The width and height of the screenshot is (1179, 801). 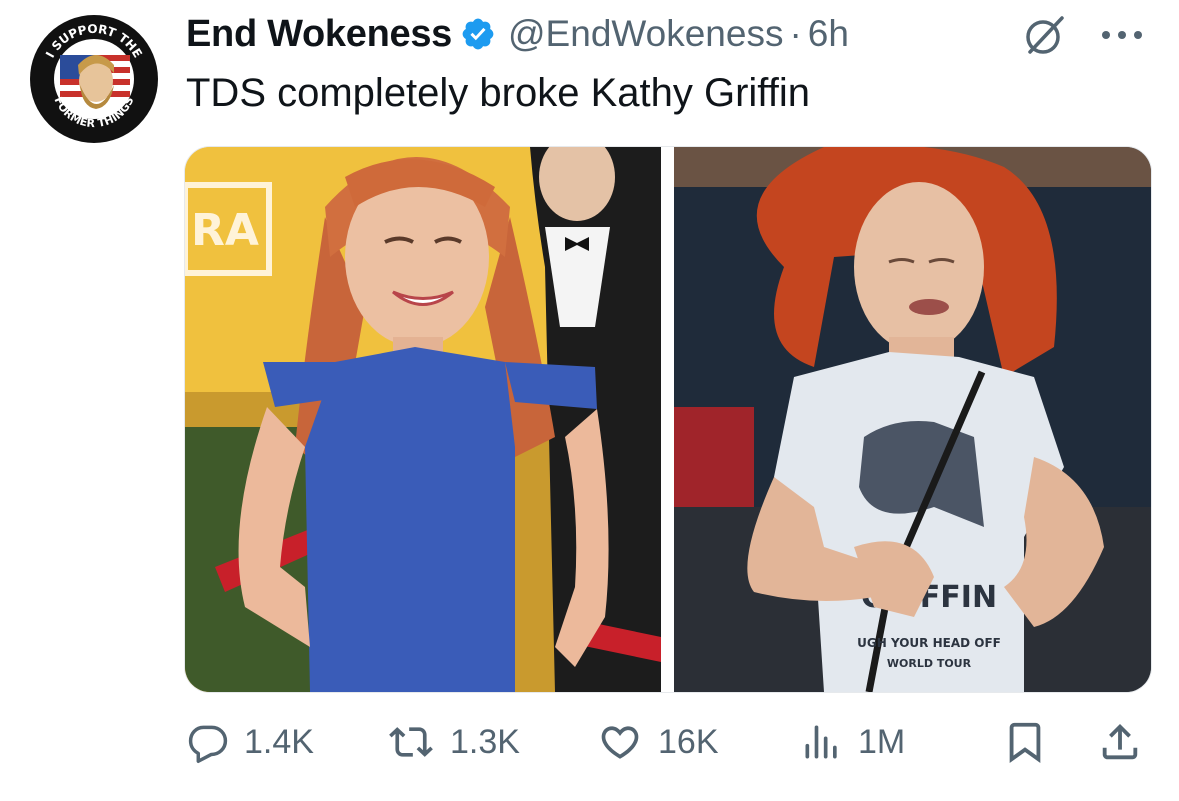 What do you see at coordinates (208, 744) in the screenshot?
I see `reply-icon` at bounding box center [208, 744].